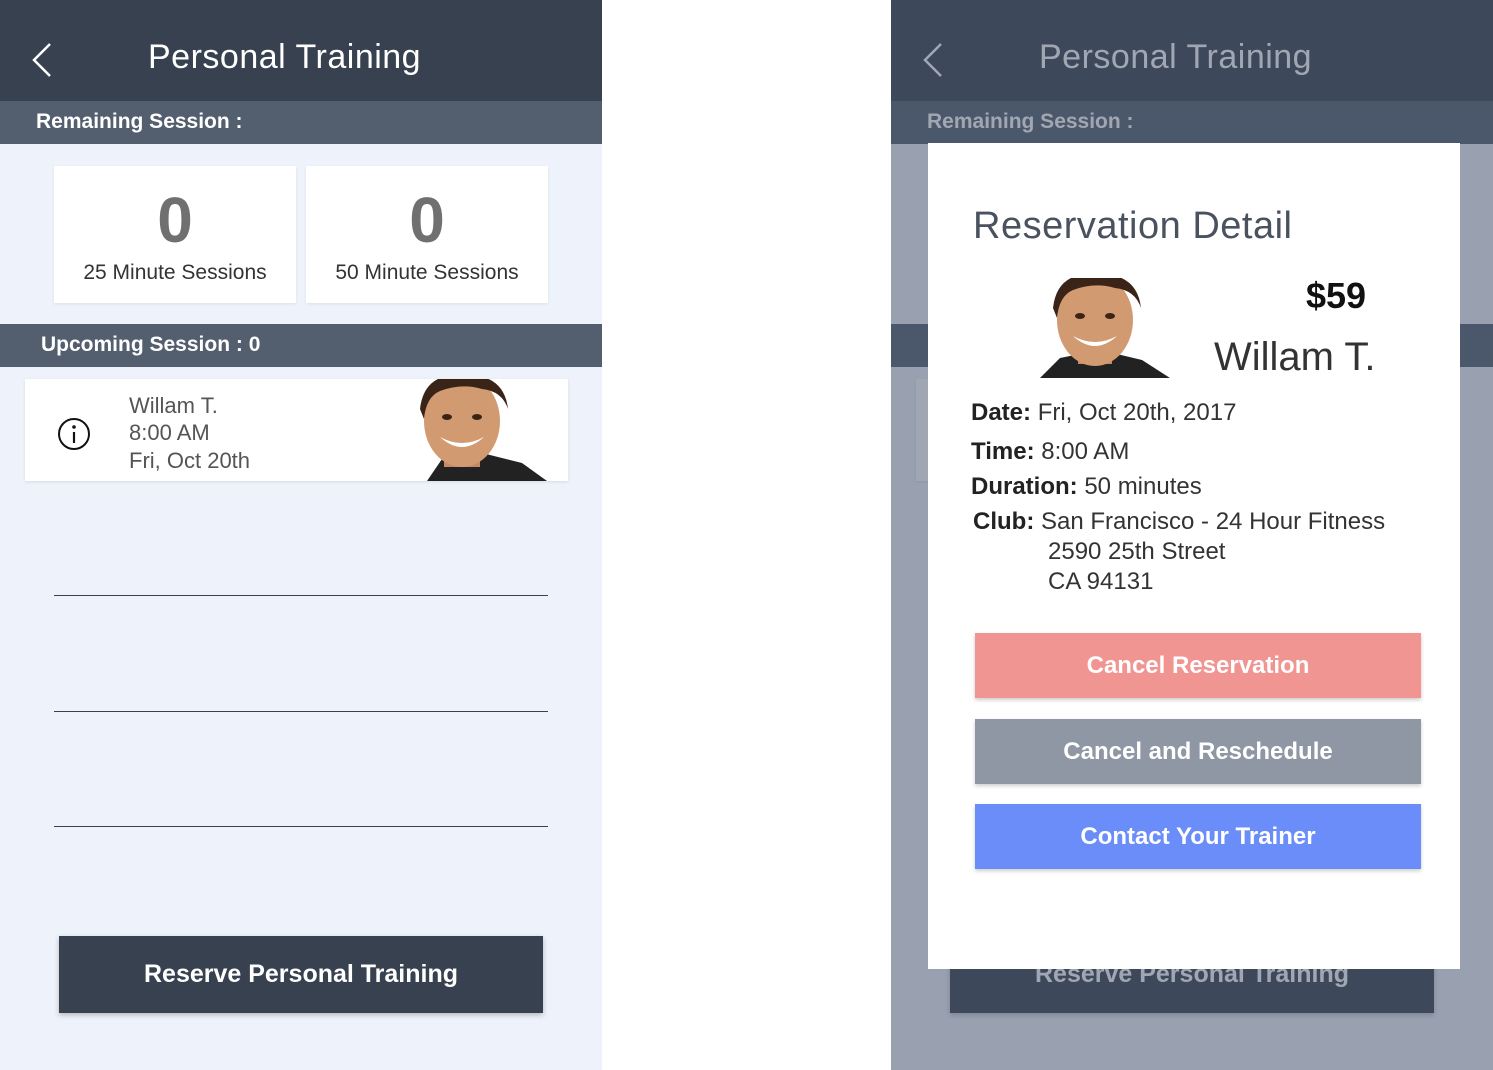 The width and height of the screenshot is (1493, 1070). What do you see at coordinates (139, 121) in the screenshot?
I see `remaining-session-label: Remaining Session :` at bounding box center [139, 121].